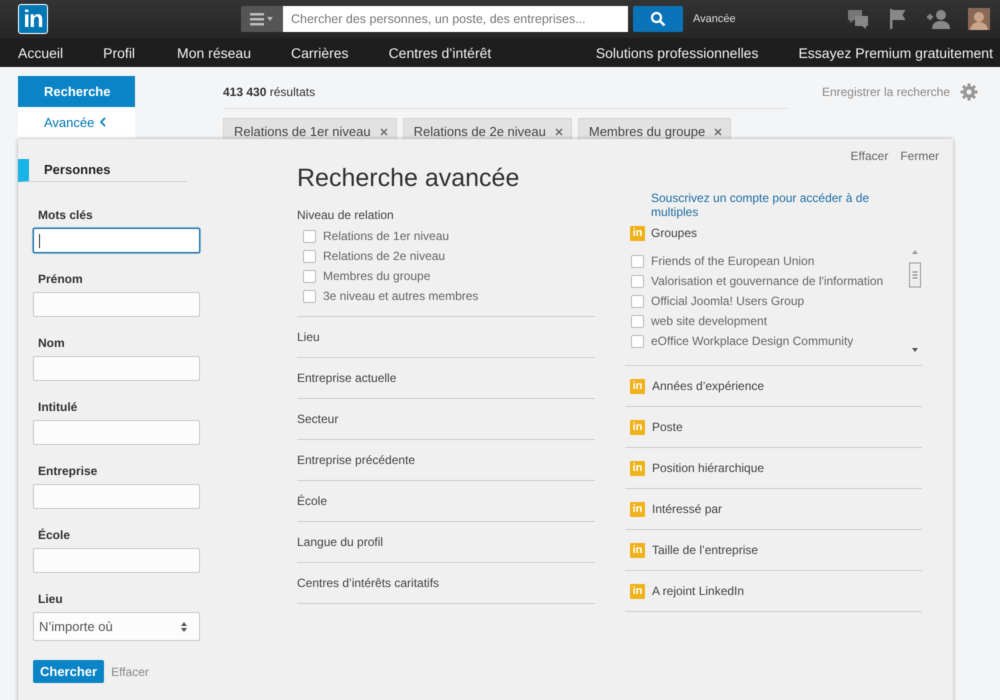  I want to click on settings-icon, so click(969, 92).